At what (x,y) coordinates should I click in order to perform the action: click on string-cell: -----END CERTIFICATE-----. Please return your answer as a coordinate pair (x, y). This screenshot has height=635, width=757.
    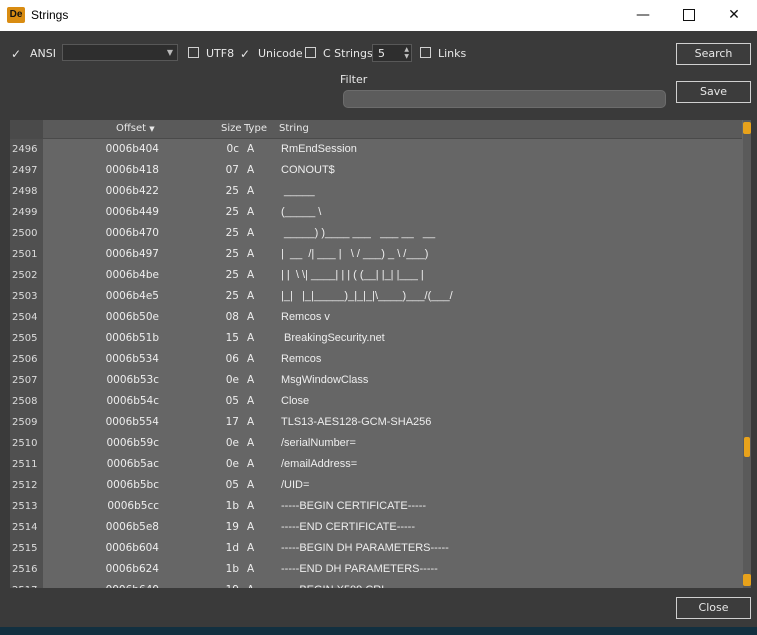
    Looking at the image, I should click on (348, 527).